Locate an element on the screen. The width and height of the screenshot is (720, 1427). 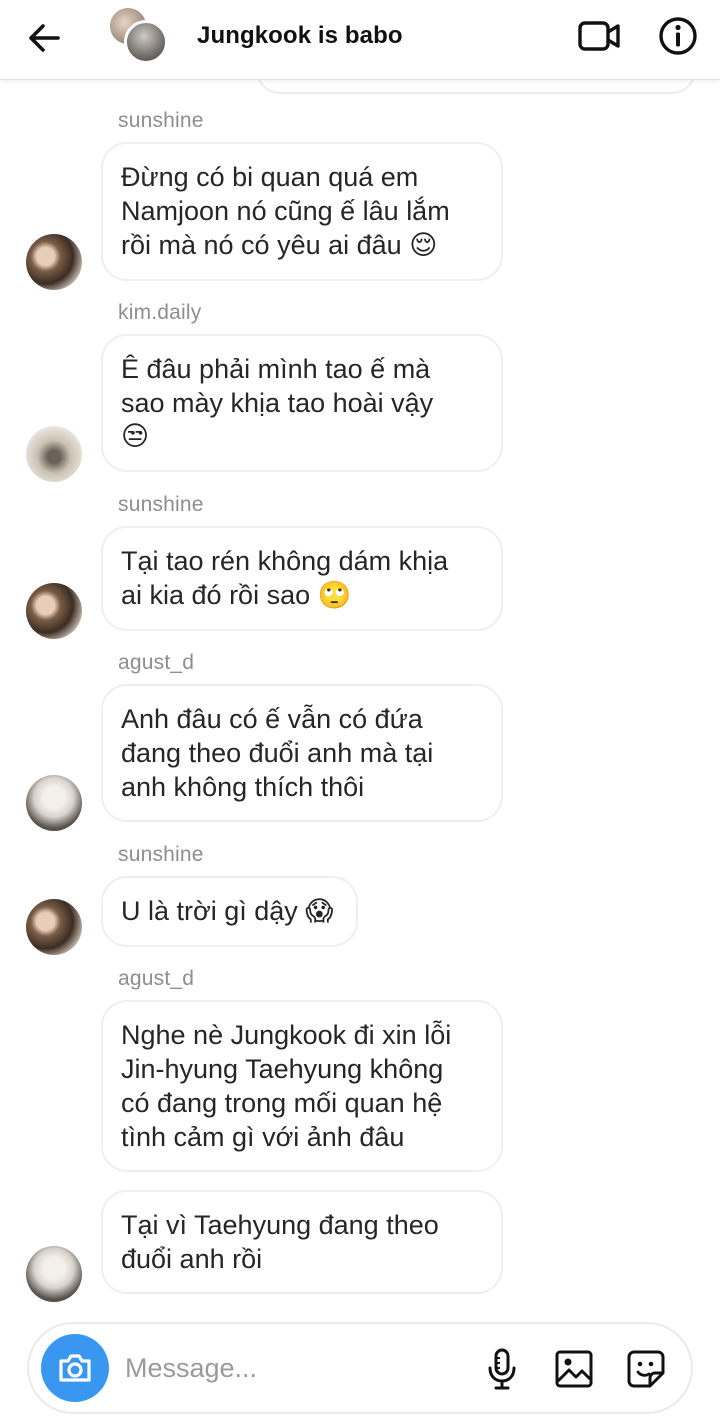
message-composer is located at coordinates (360, 1368).